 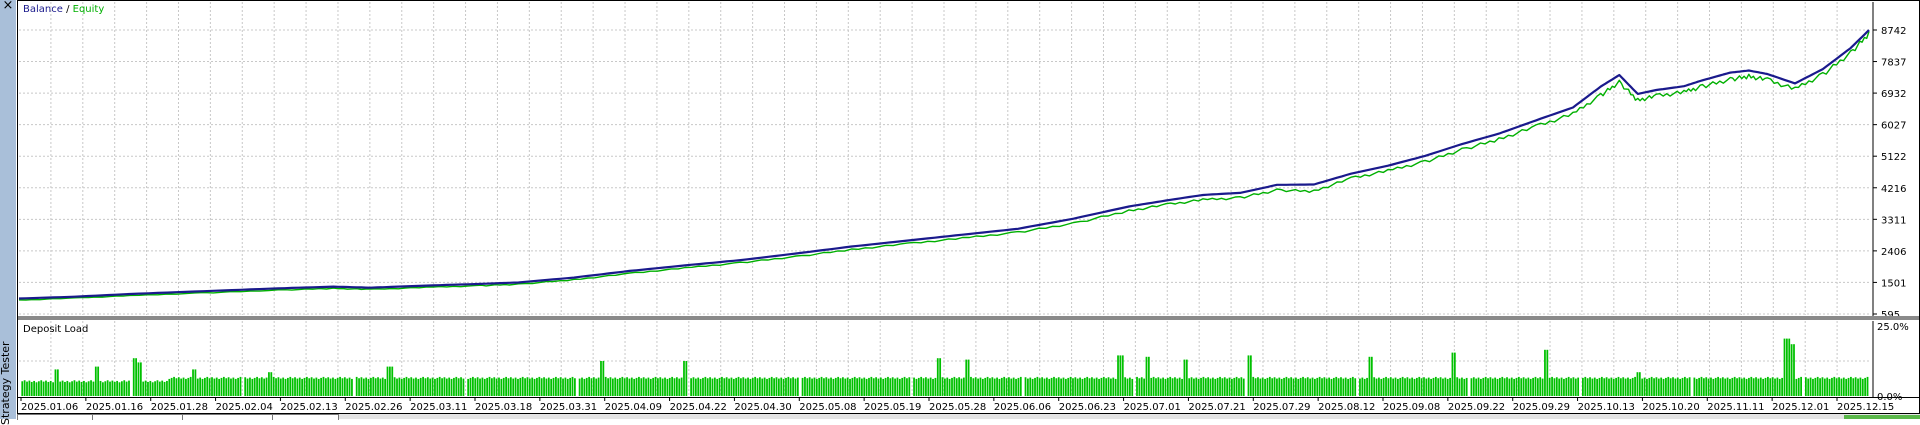 What do you see at coordinates (8, 6) in the screenshot?
I see `close-icon: ×` at bounding box center [8, 6].